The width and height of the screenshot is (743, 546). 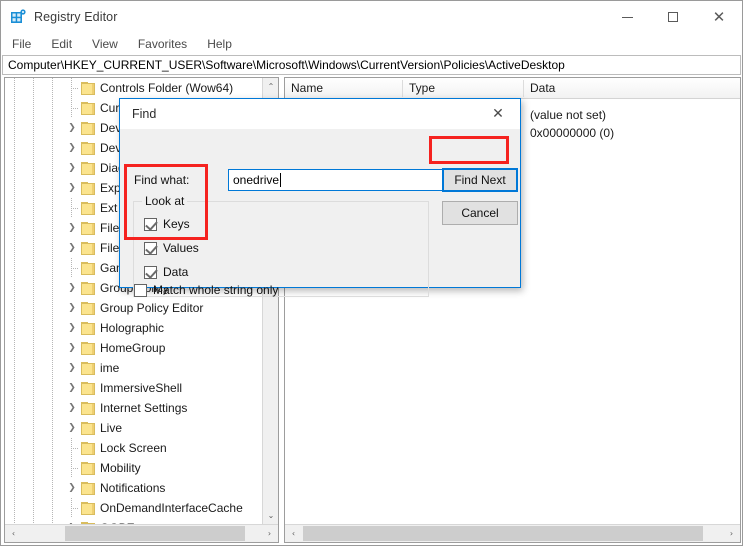 I want to click on close-icon: ✕, so click(x=498, y=114).